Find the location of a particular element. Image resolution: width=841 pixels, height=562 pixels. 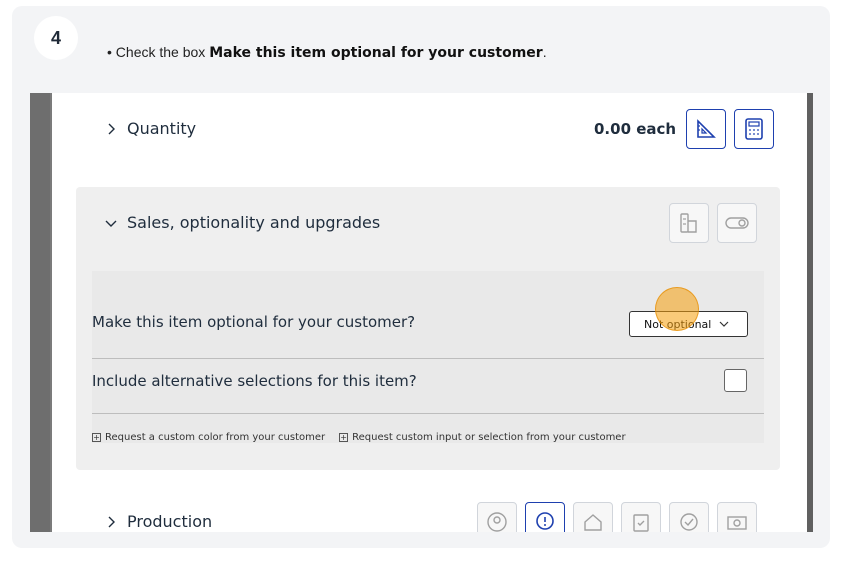

alternatives-checkbox is located at coordinates (735, 380).